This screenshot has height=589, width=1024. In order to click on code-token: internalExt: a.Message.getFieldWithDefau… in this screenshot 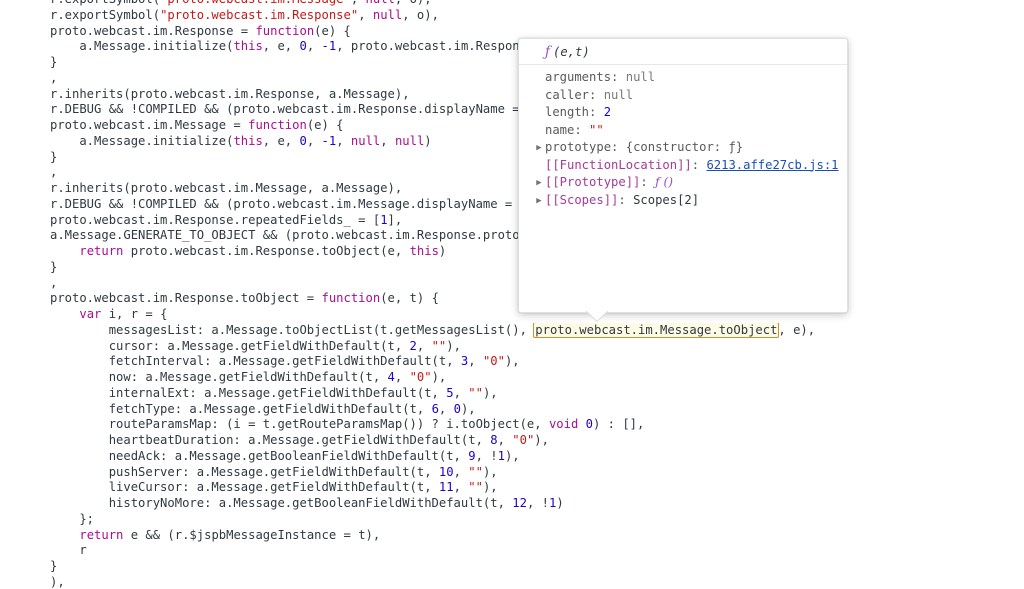, I will do `click(248, 392)`.